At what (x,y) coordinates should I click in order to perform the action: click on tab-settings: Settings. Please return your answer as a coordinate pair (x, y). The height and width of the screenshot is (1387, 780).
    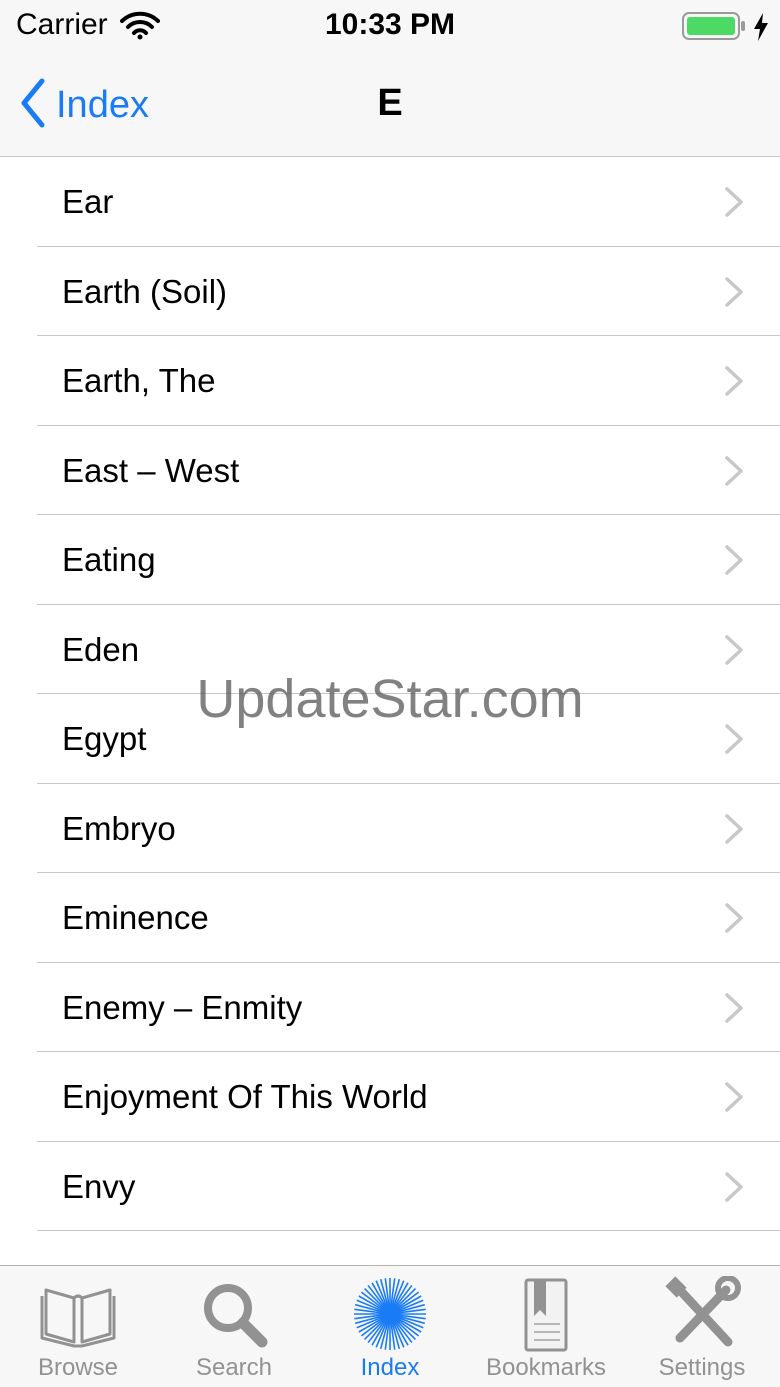
    Looking at the image, I should click on (702, 1326).